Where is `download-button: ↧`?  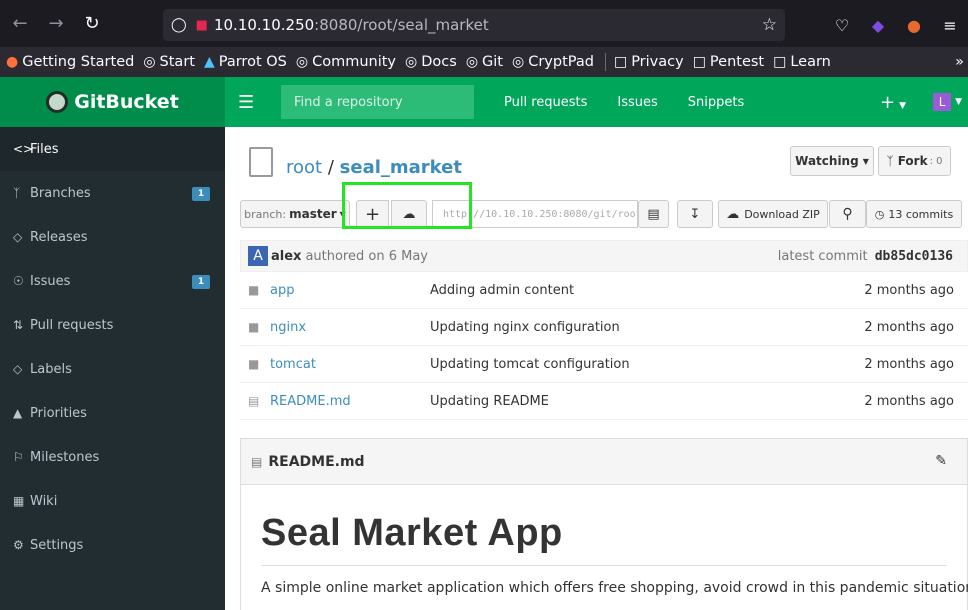
download-button: ↧ is located at coordinates (695, 214).